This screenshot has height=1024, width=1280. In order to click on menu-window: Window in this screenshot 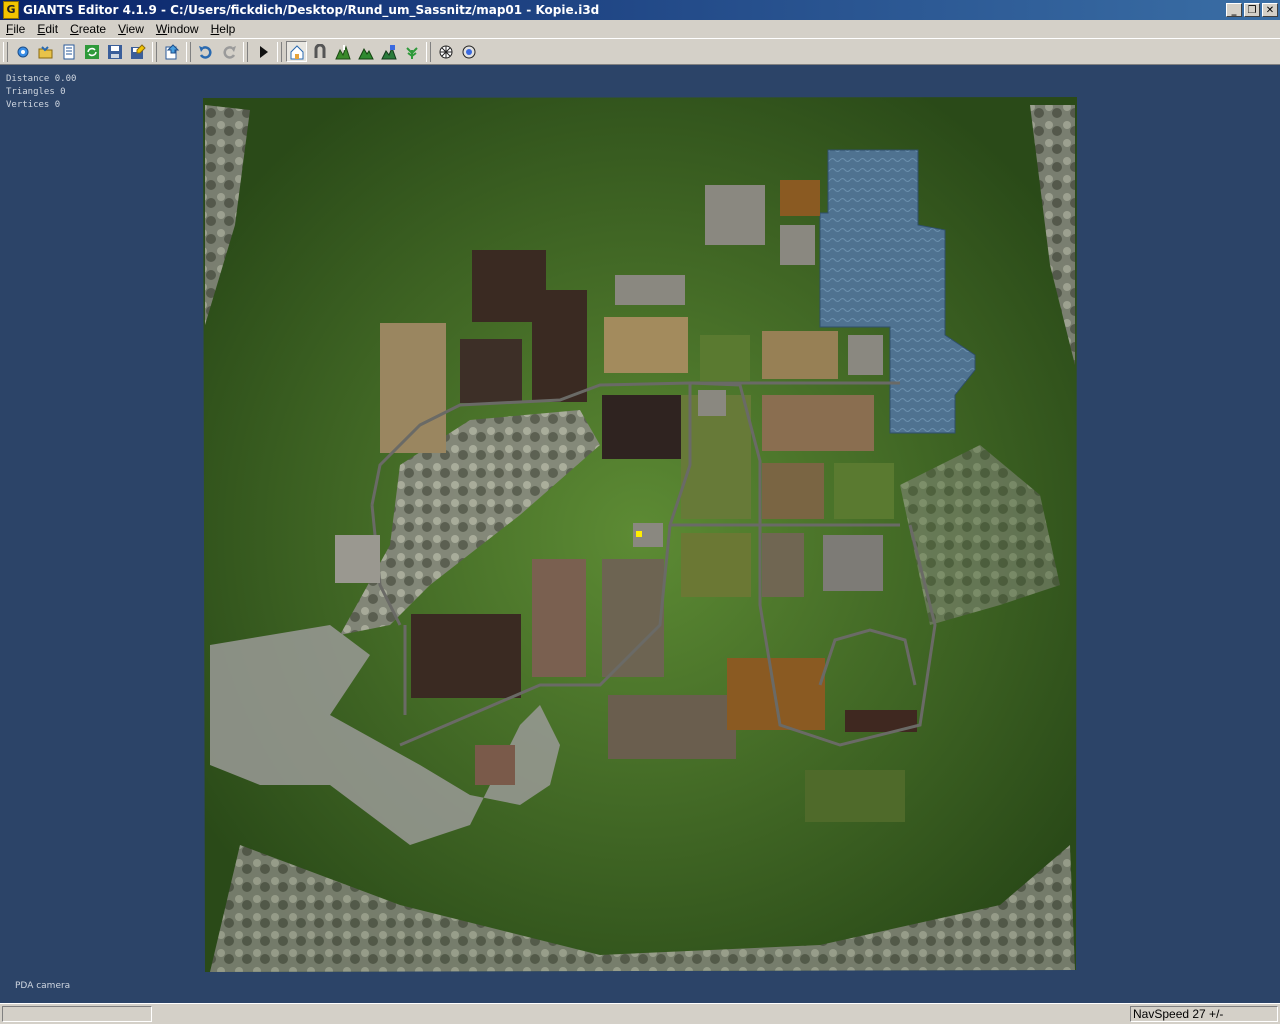, I will do `click(177, 29)`.